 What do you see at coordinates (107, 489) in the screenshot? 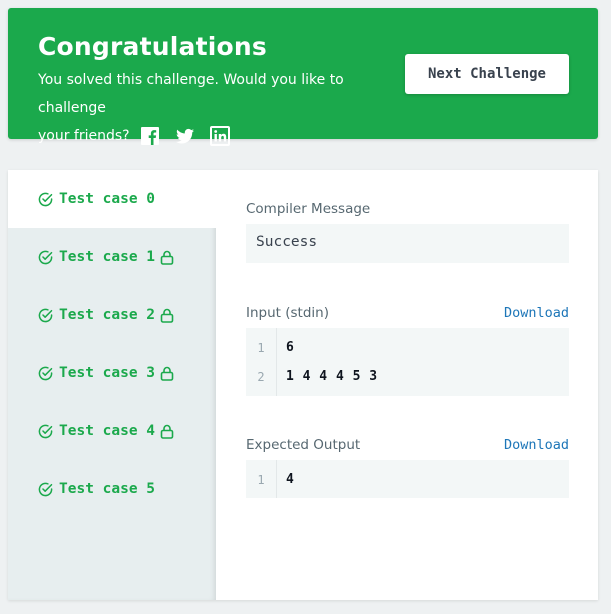
I see `tab-label: Test case 5` at bounding box center [107, 489].